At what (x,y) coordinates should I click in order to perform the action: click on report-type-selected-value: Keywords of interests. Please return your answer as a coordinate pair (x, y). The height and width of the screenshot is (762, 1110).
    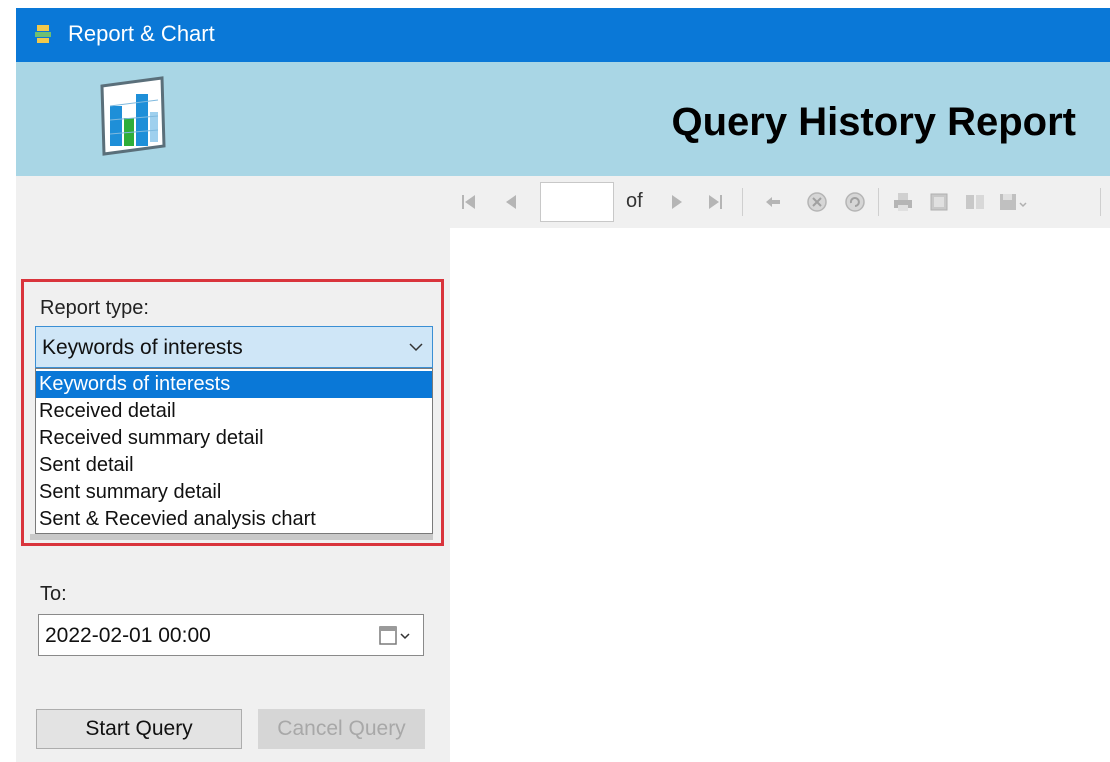
    Looking at the image, I should click on (142, 347).